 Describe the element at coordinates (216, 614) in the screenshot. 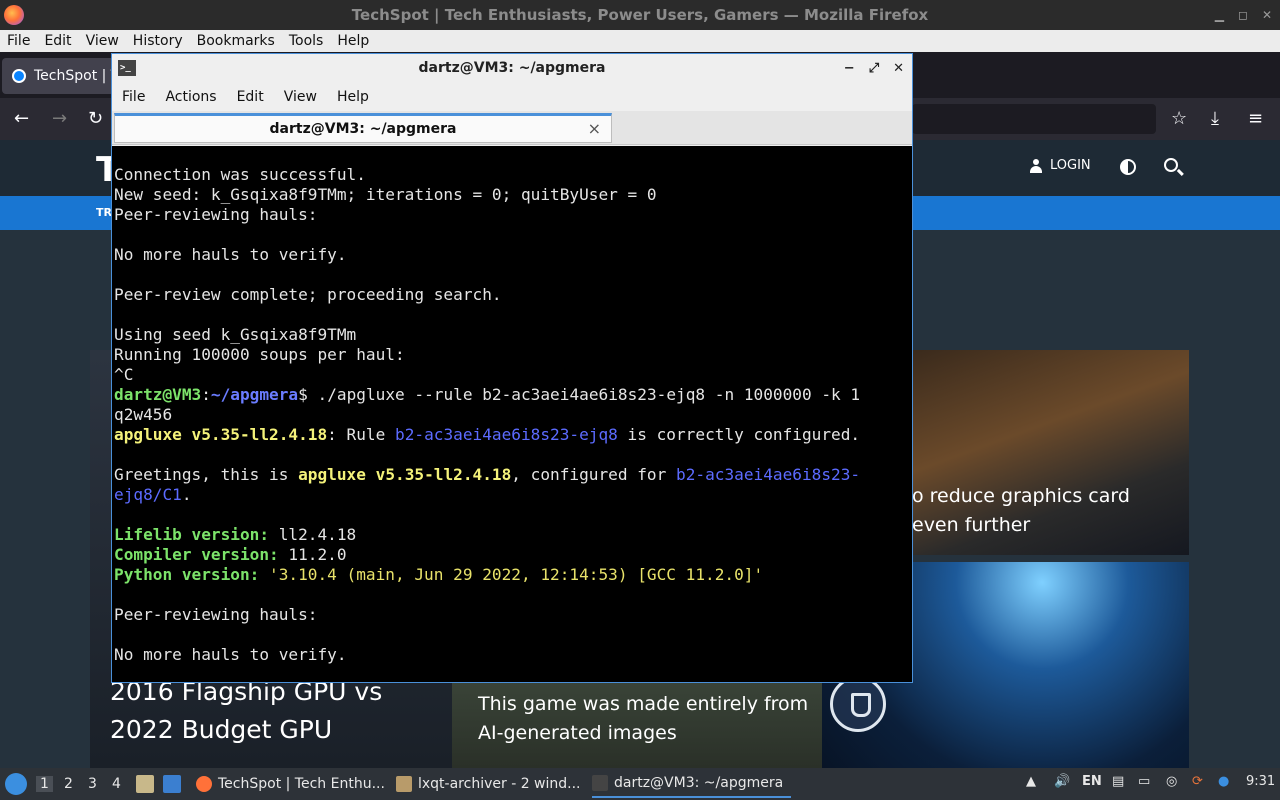

I see `terminal-line: Peer-reviewing hauls:` at that location.